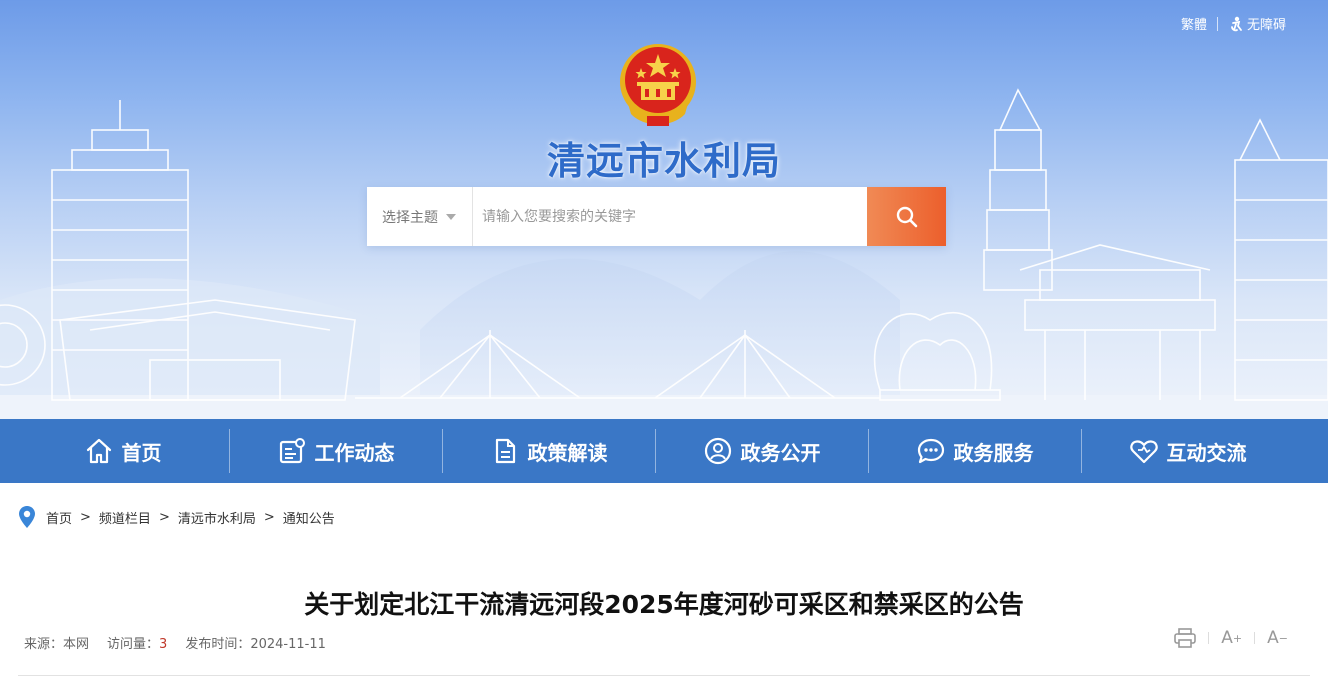 Image resolution: width=1328 pixels, height=680 pixels. Describe the element at coordinates (993, 452) in the screenshot. I see `nav-label: 政务服务` at that location.